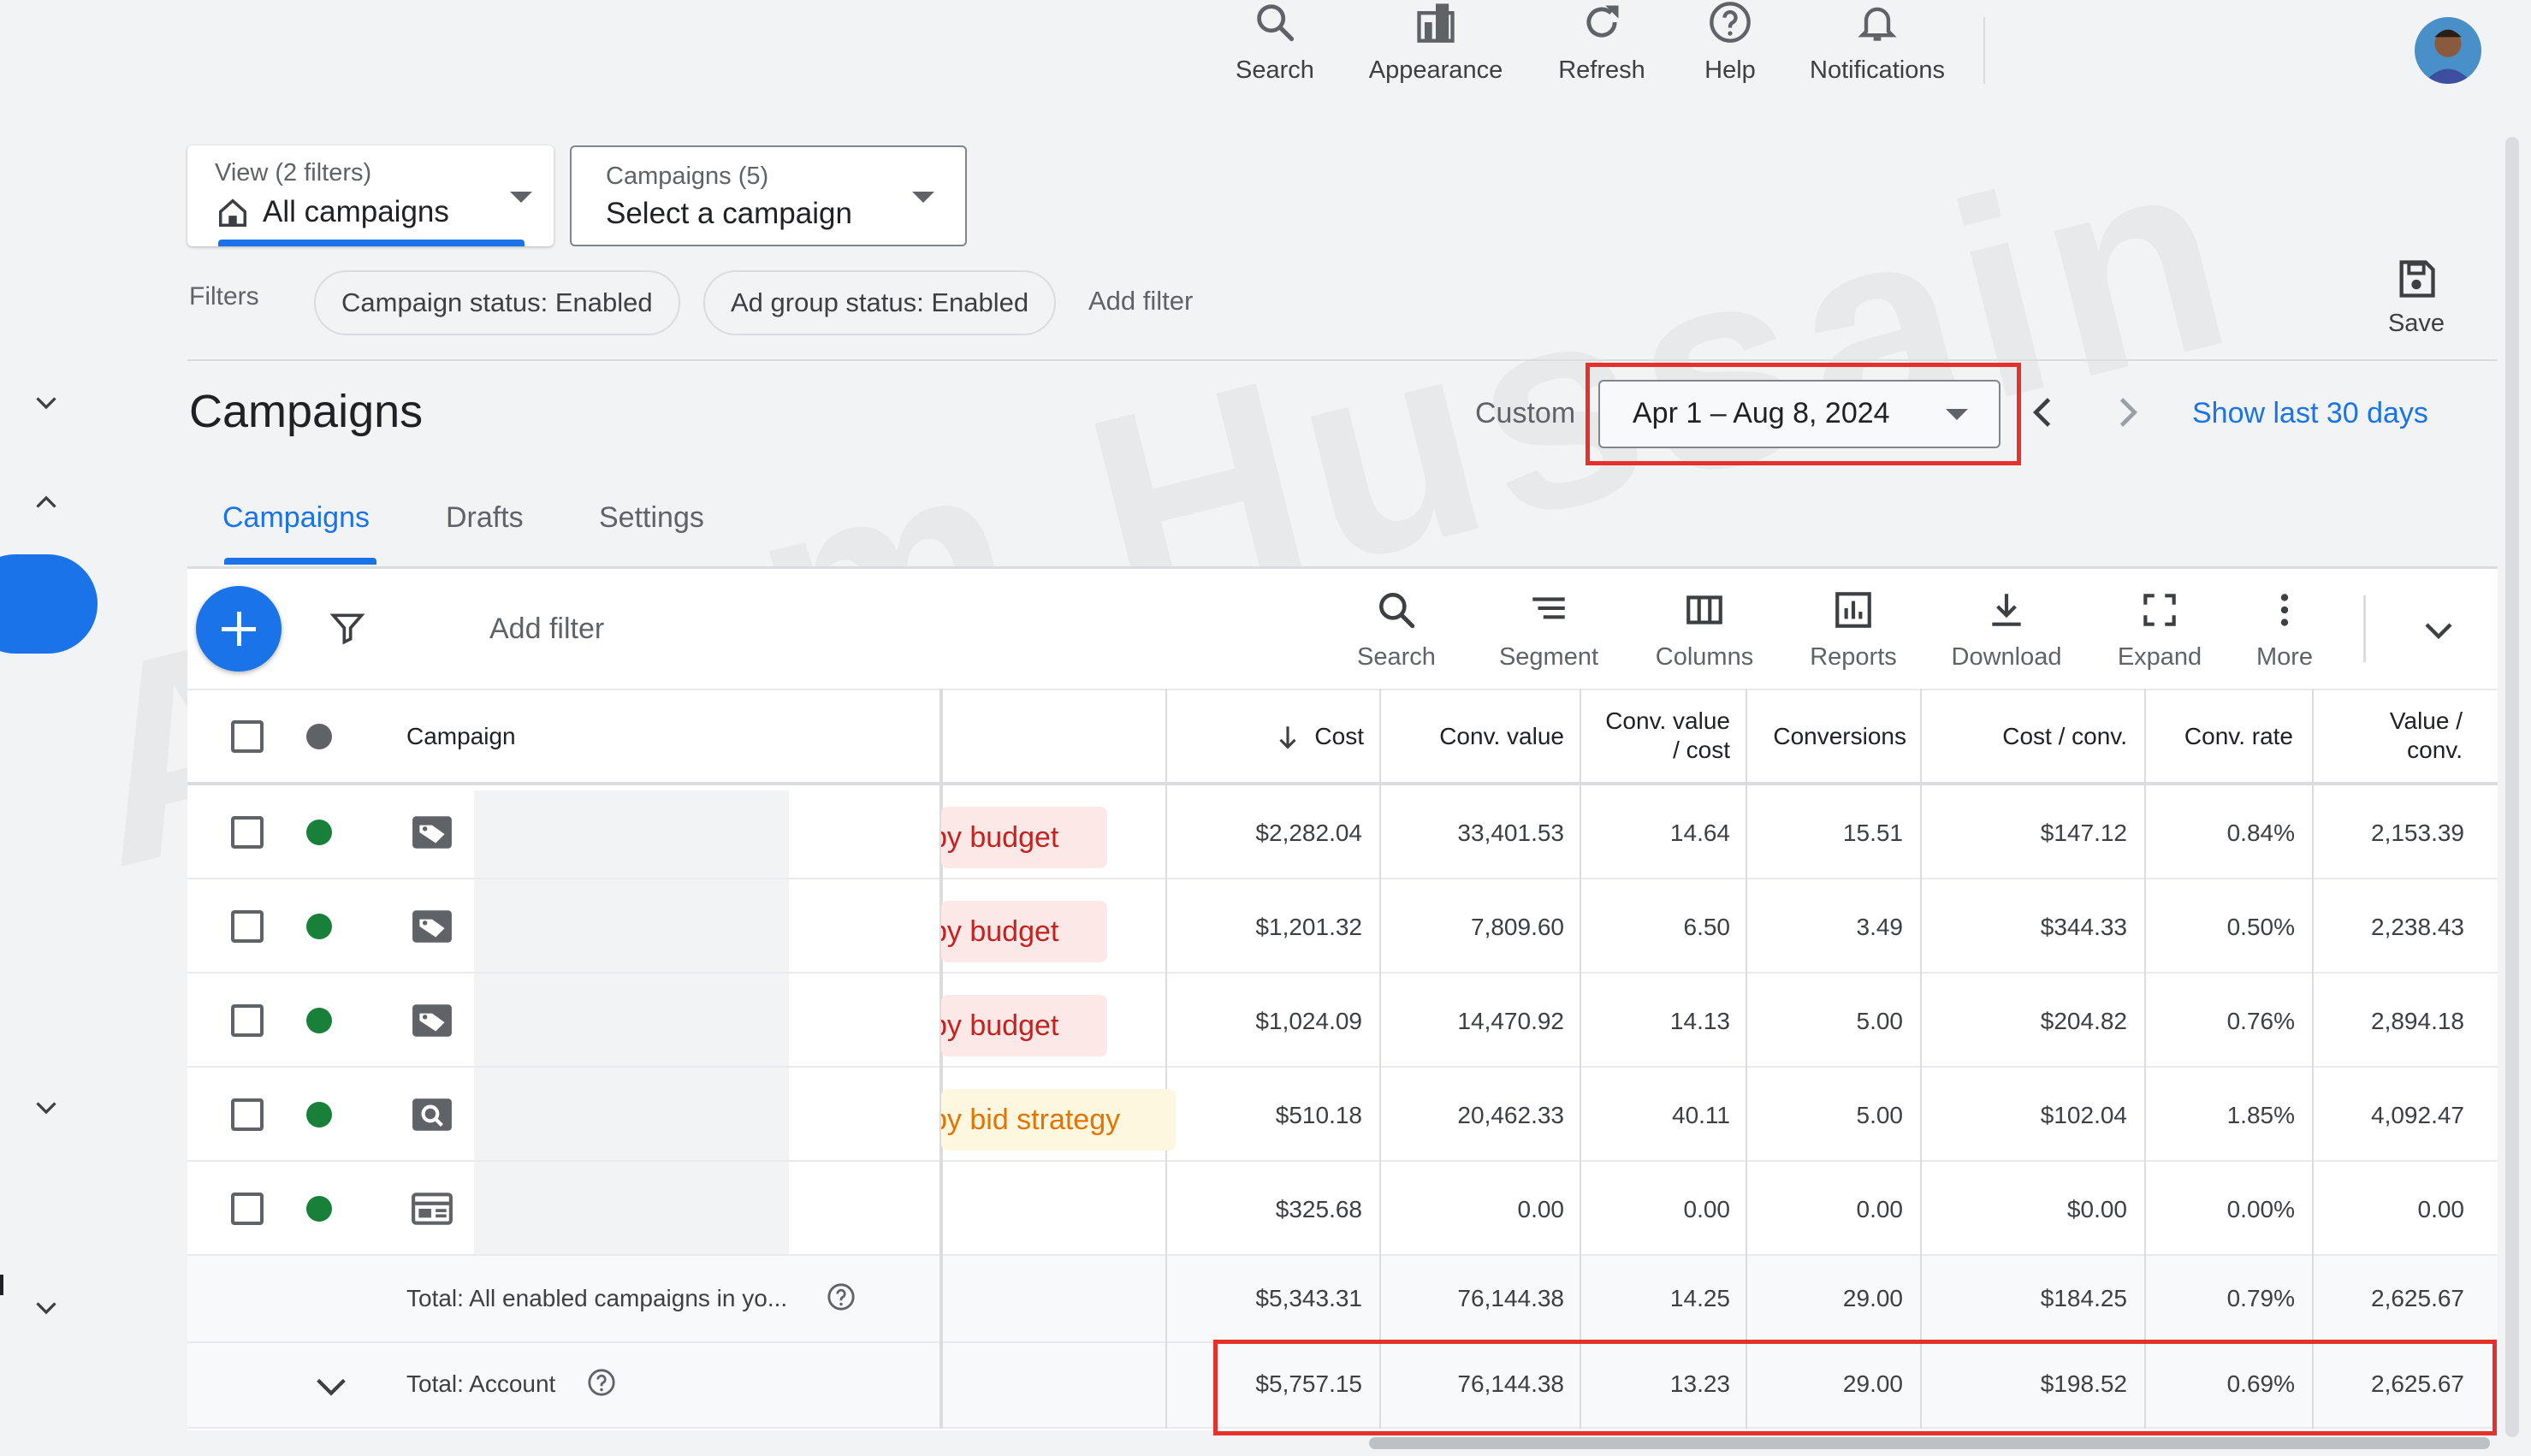  What do you see at coordinates (247, 736) in the screenshot?
I see `select-all-checkbox` at bounding box center [247, 736].